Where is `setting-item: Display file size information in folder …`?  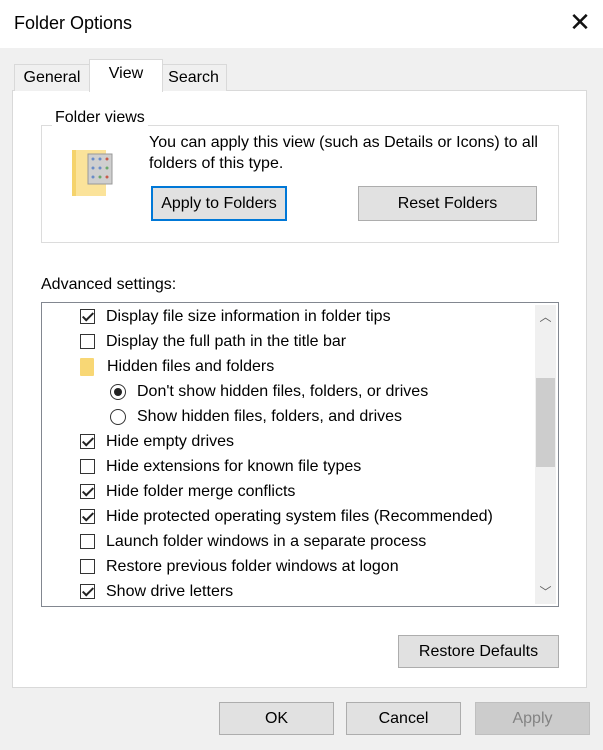 setting-item: Display file size information in folder … is located at coordinates (235, 316).